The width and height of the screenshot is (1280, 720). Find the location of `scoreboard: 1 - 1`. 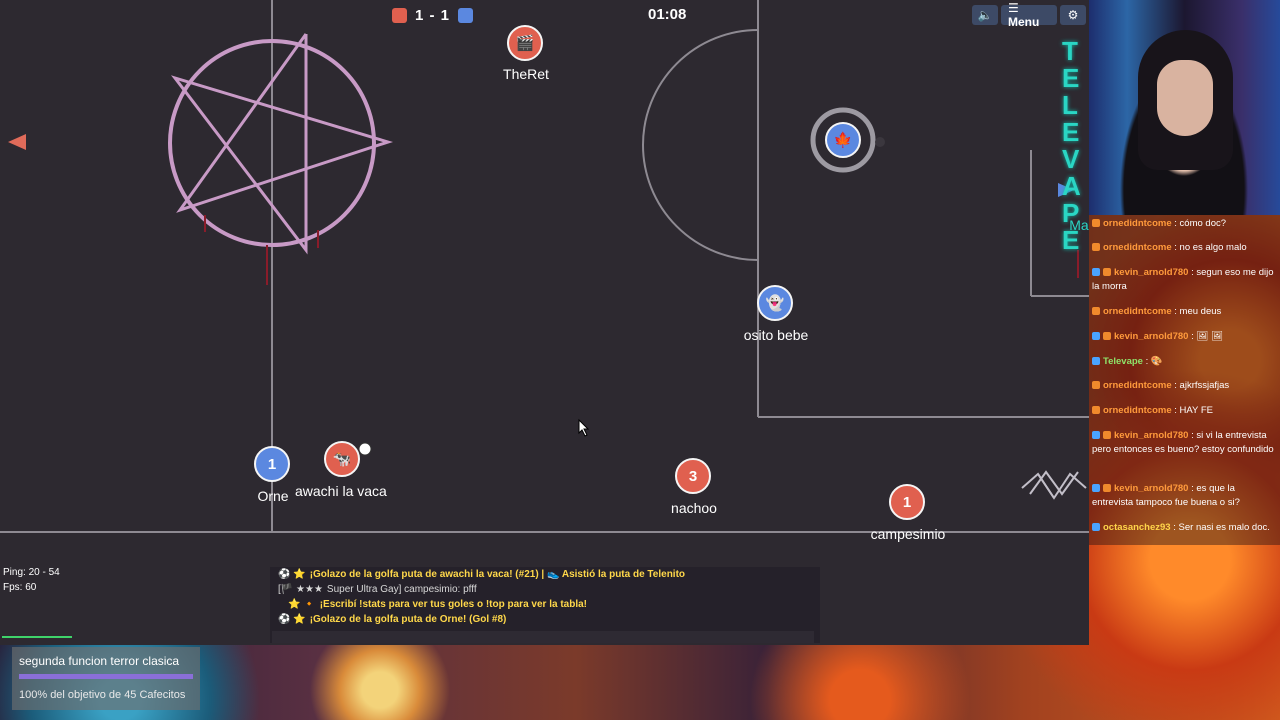

scoreboard: 1 - 1 is located at coordinates (433, 15).